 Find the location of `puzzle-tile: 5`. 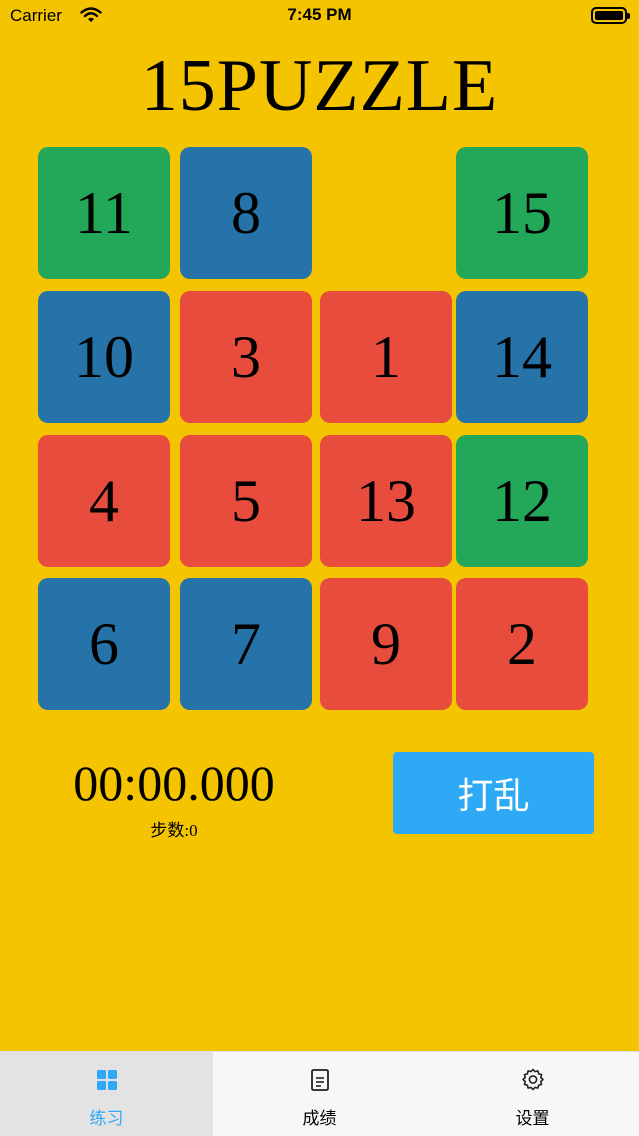

puzzle-tile: 5 is located at coordinates (246, 501).